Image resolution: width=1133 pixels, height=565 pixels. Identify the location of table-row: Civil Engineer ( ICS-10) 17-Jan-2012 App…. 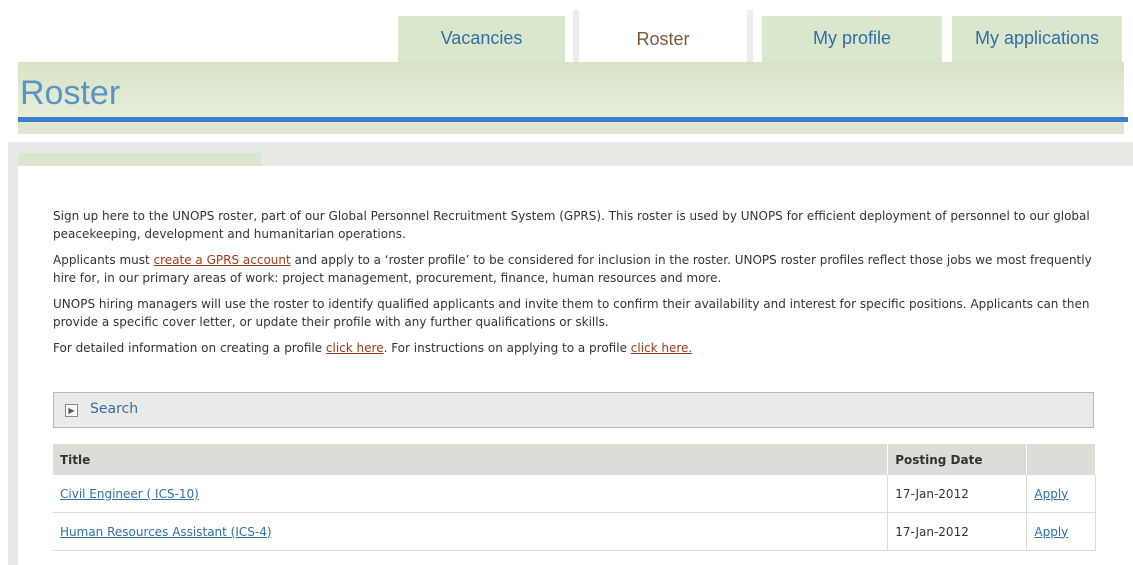
(574, 494).